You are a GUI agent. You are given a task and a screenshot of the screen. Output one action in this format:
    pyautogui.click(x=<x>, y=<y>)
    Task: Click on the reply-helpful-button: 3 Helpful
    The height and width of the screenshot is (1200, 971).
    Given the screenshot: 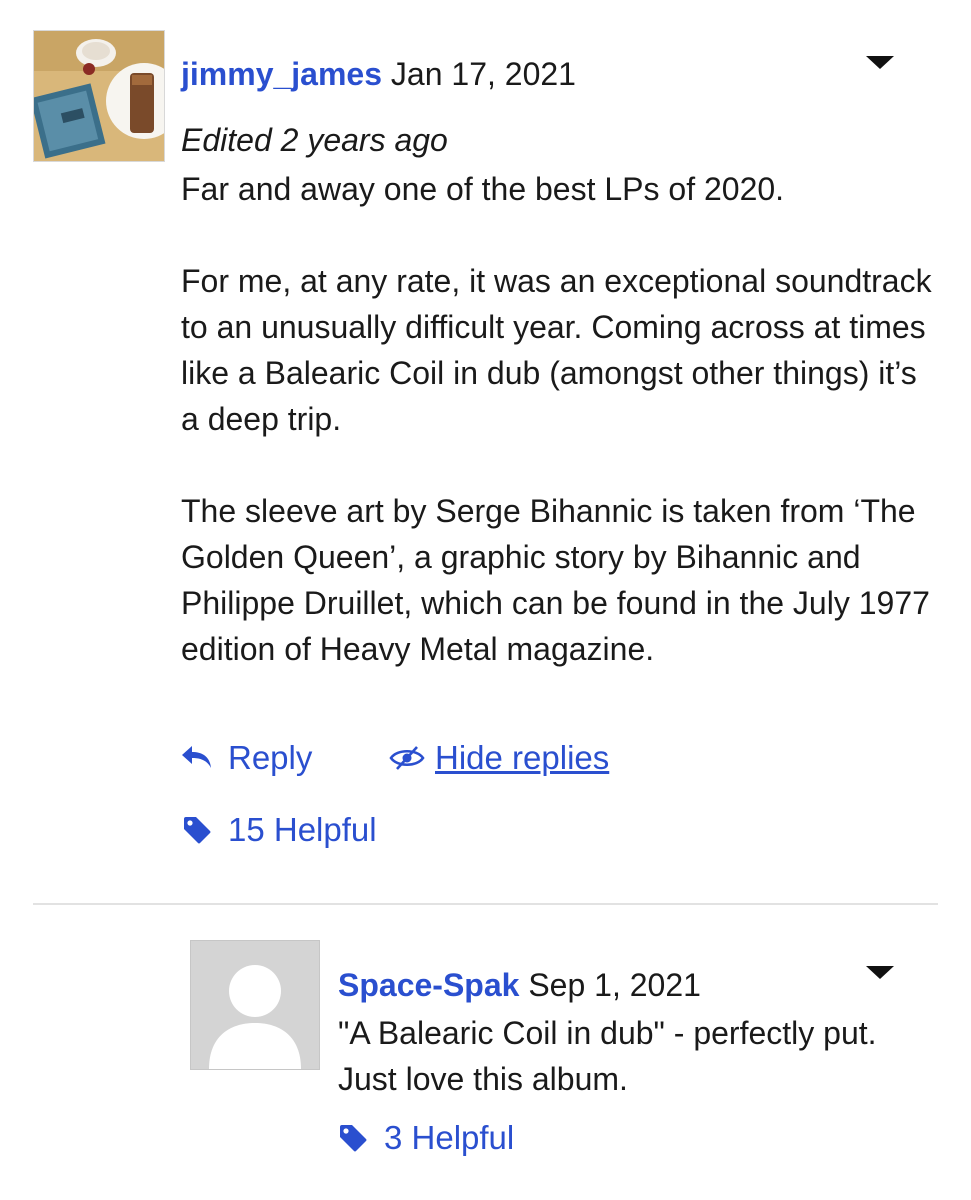 What is the action you would take?
    pyautogui.click(x=426, y=1138)
    